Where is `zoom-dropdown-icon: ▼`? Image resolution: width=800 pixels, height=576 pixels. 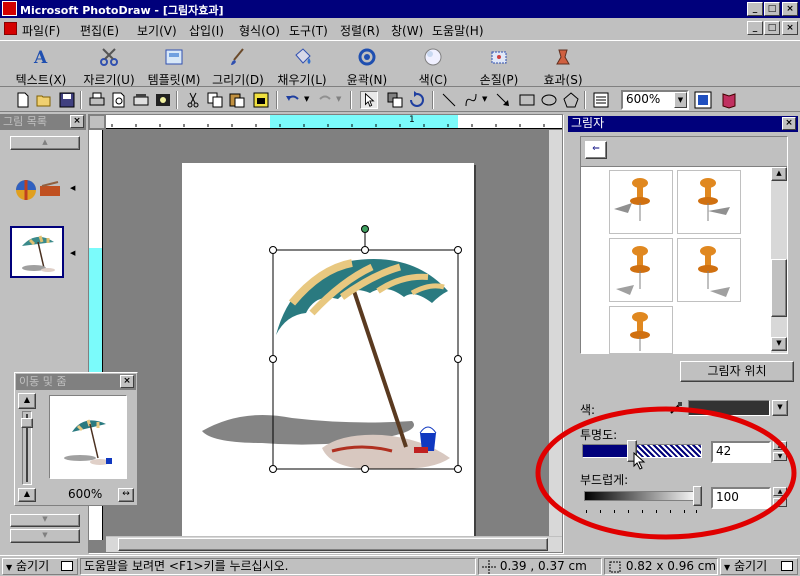 zoom-dropdown-icon: ▼ is located at coordinates (680, 100).